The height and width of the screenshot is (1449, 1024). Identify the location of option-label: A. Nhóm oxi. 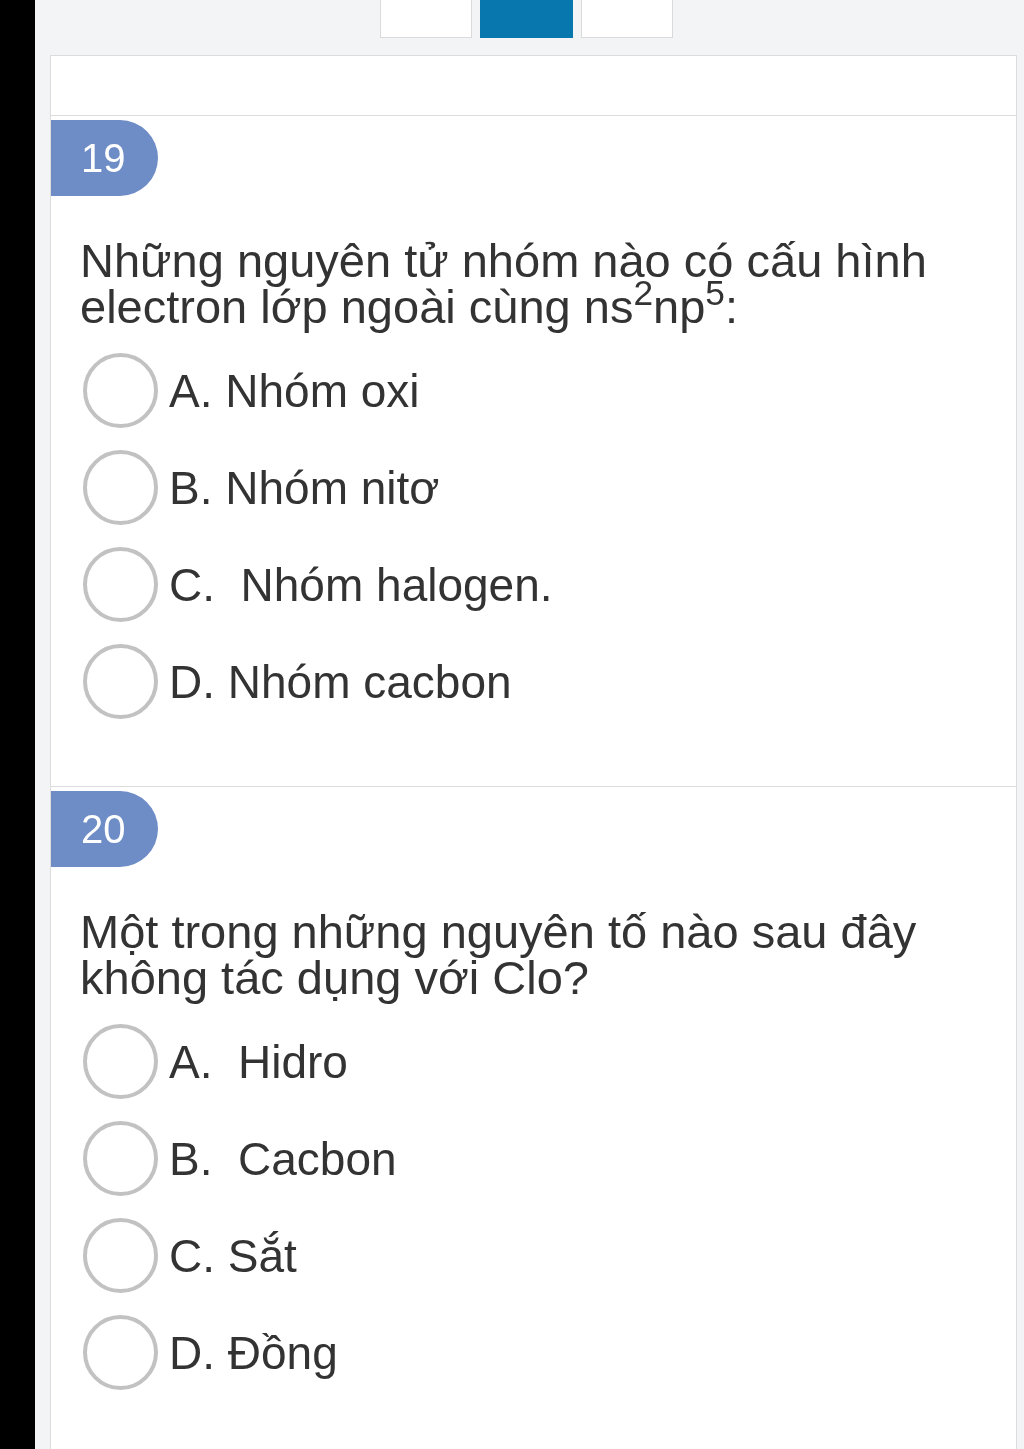
(294, 390).